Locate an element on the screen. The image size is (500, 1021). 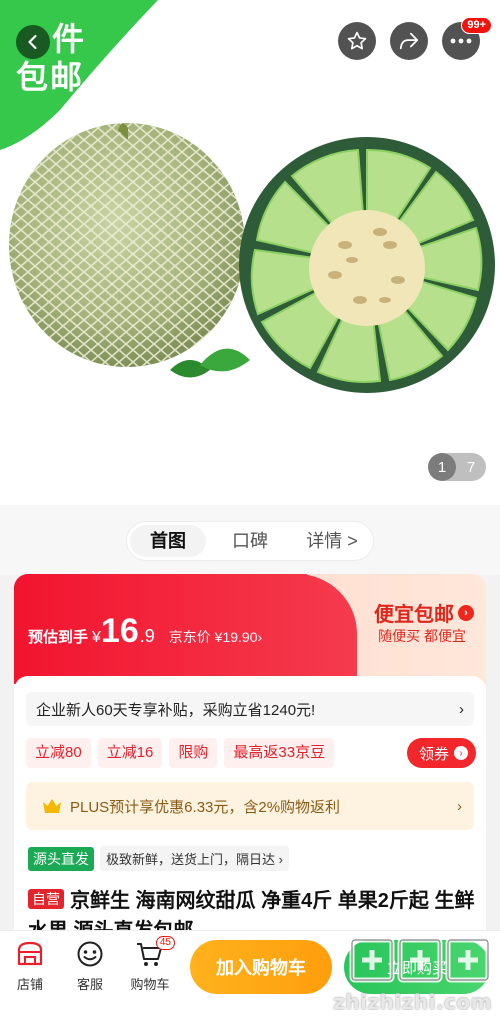
section-tabs: 首图 口碑 详情 > is located at coordinates (250, 541).